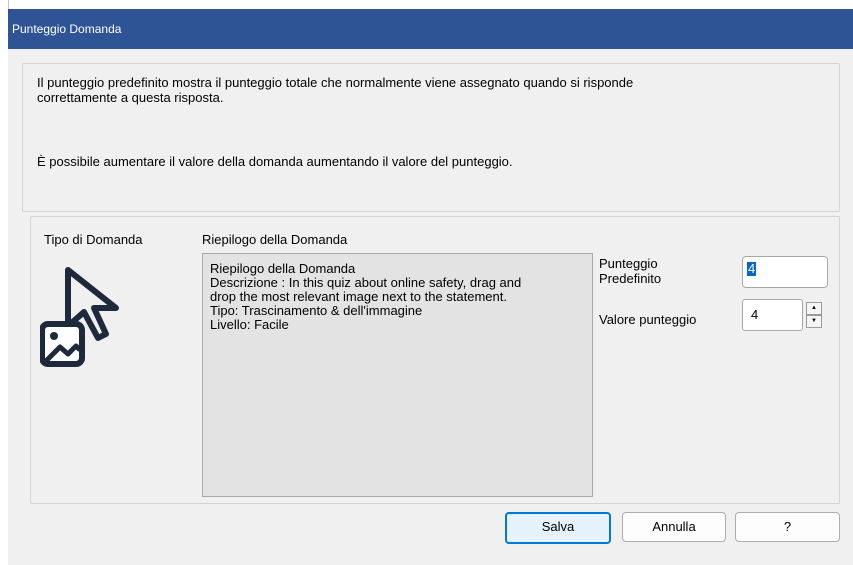 This screenshot has width=853, height=565. Describe the element at coordinates (814, 321) in the screenshot. I see `spin-down-button: ▼` at that location.